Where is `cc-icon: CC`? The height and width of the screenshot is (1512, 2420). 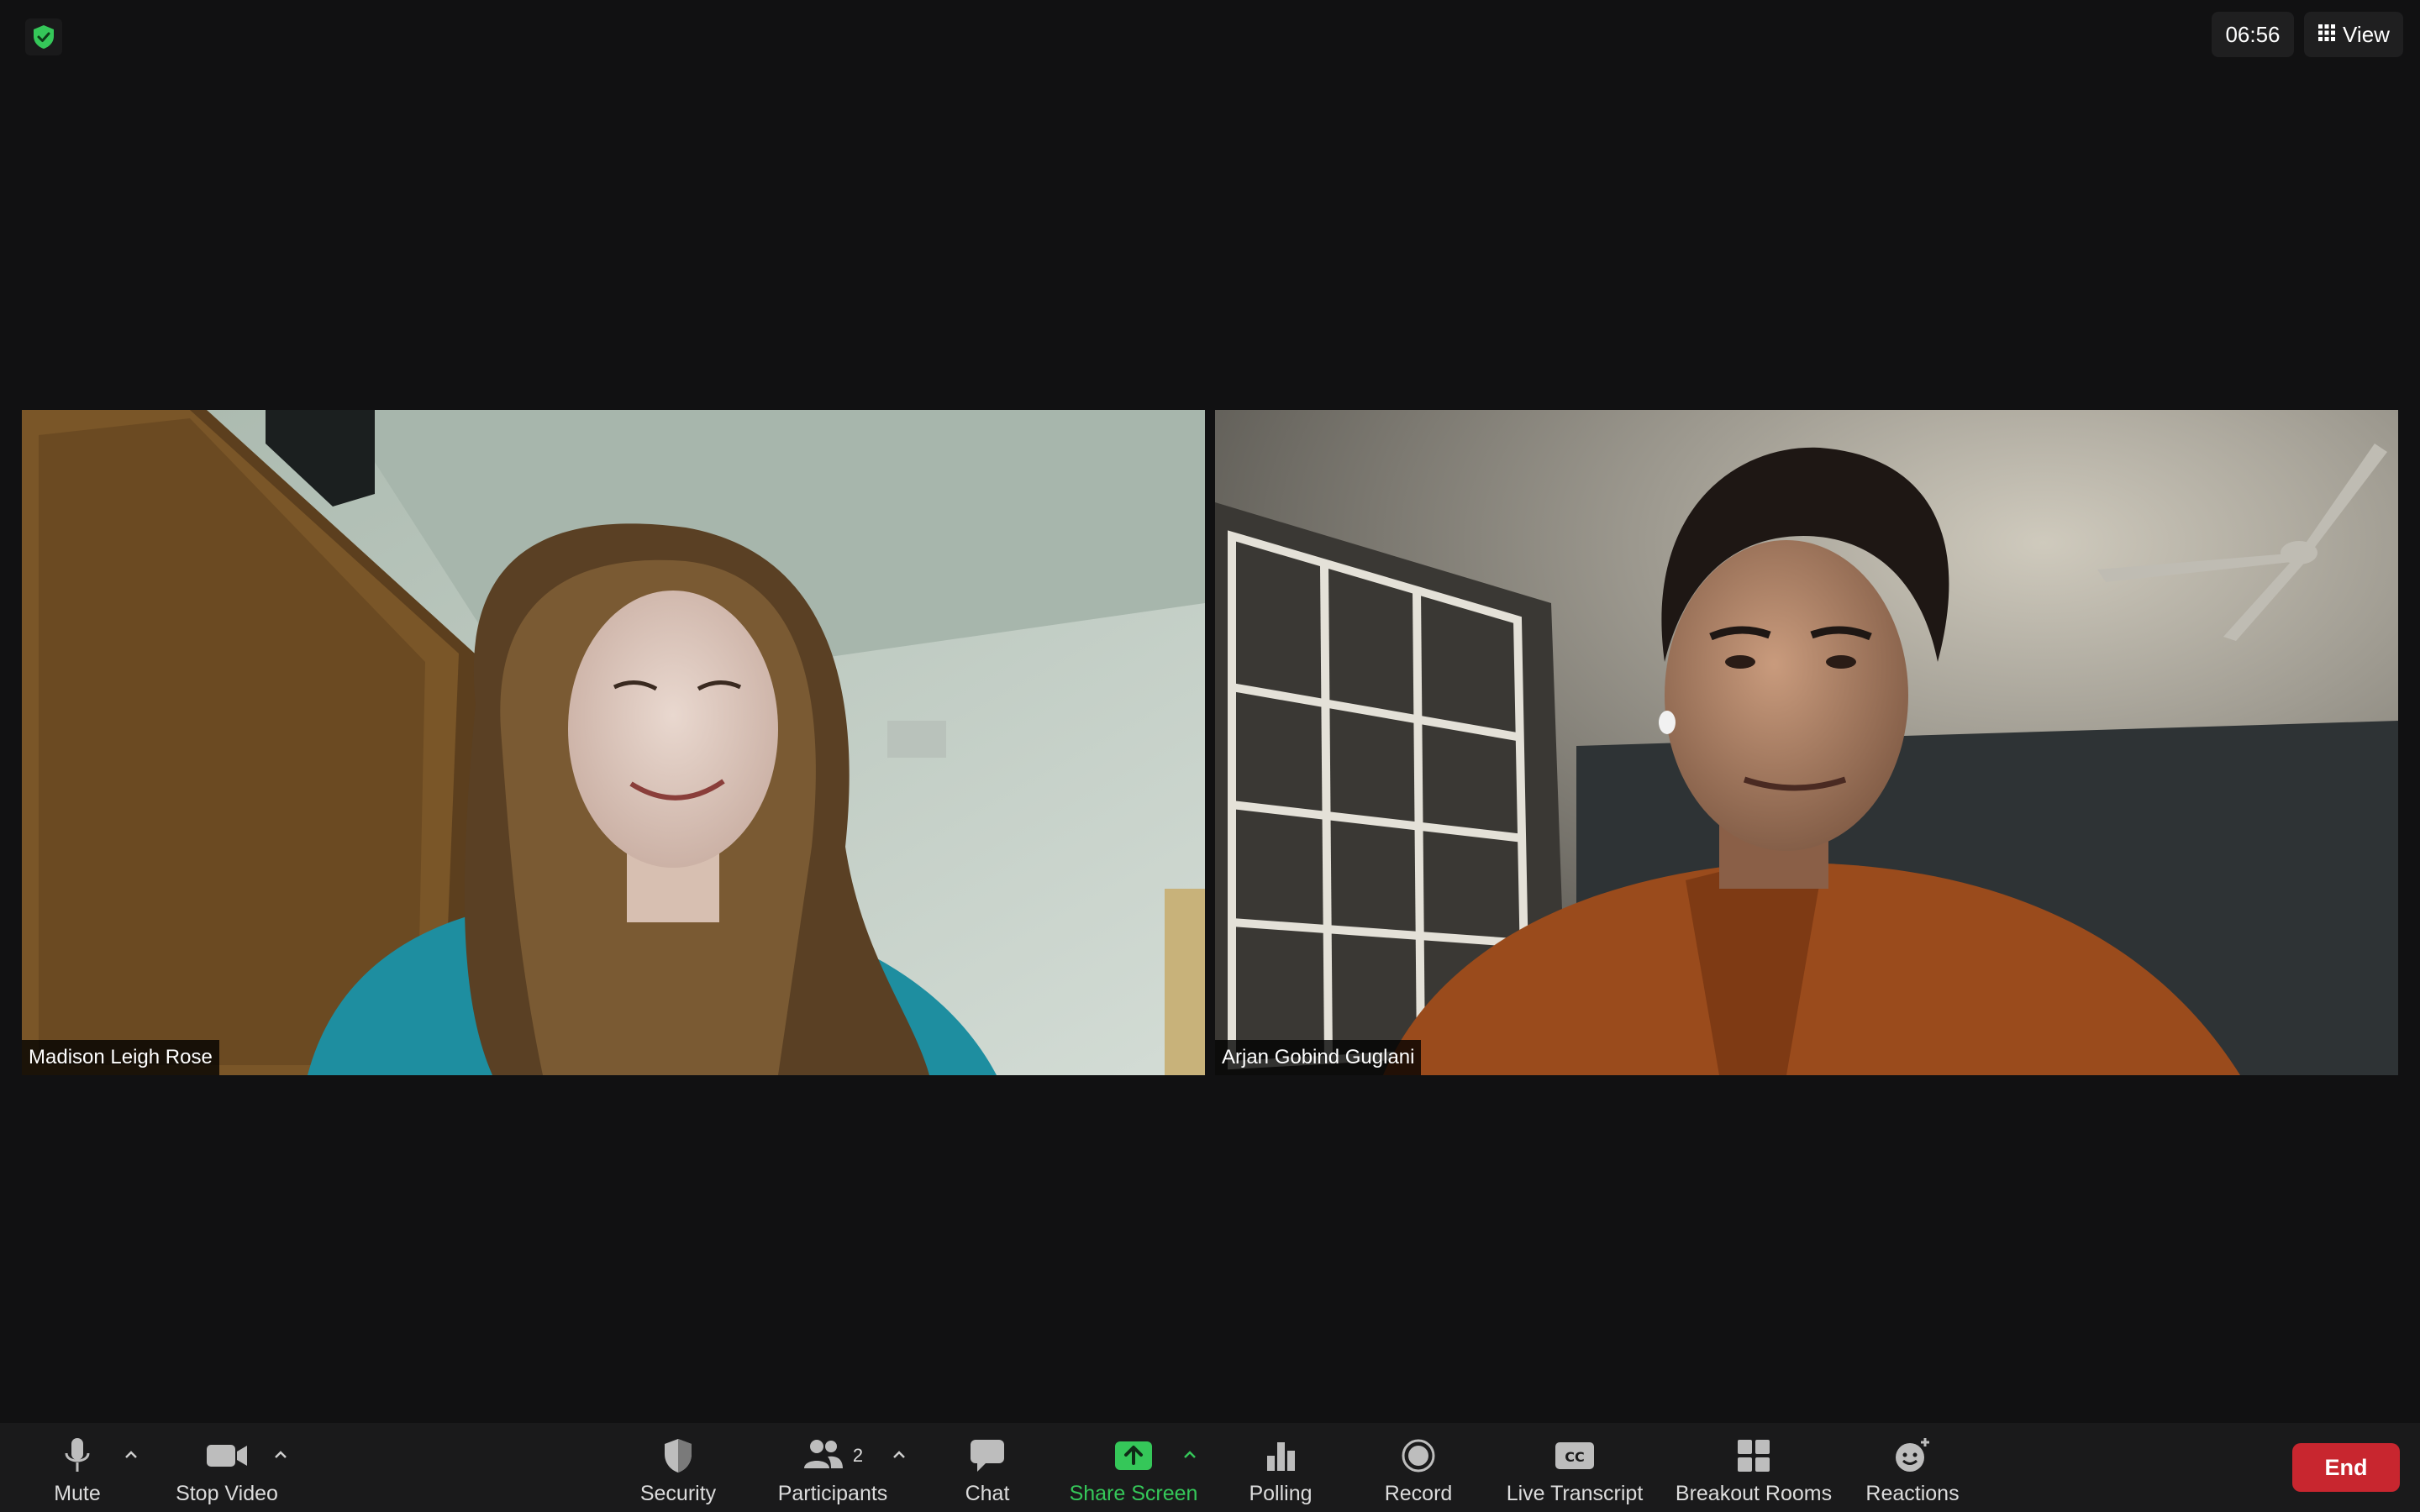 cc-icon: CC is located at coordinates (1575, 1456).